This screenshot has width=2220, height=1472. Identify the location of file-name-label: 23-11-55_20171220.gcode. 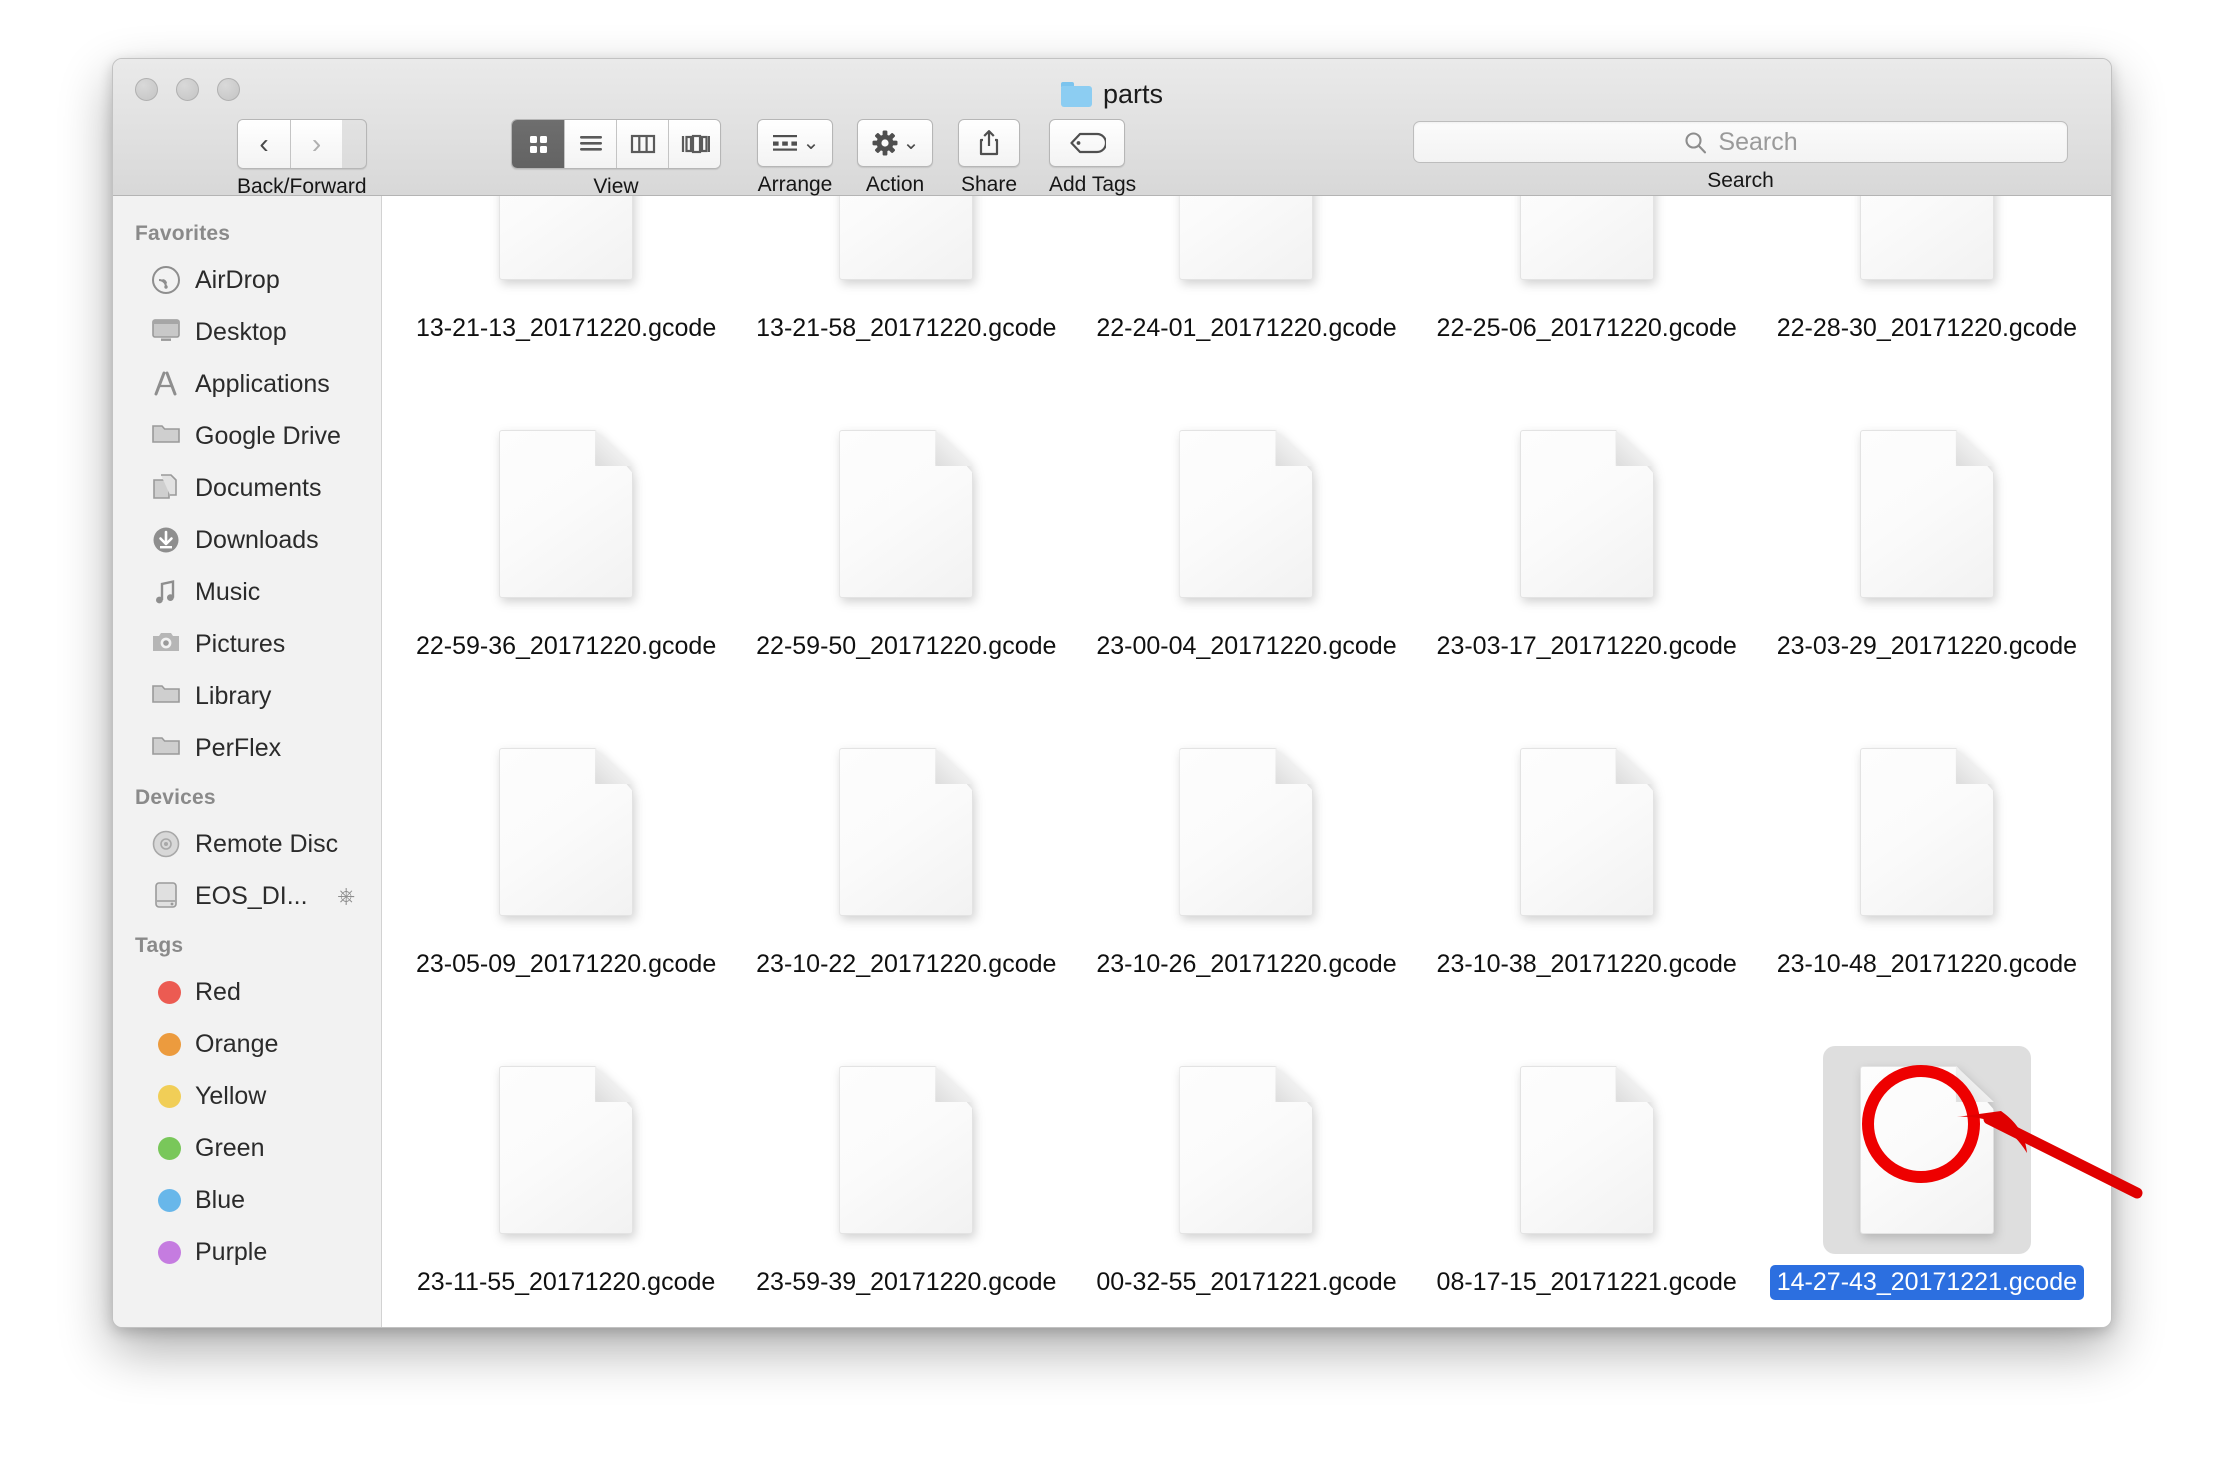
(566, 1282).